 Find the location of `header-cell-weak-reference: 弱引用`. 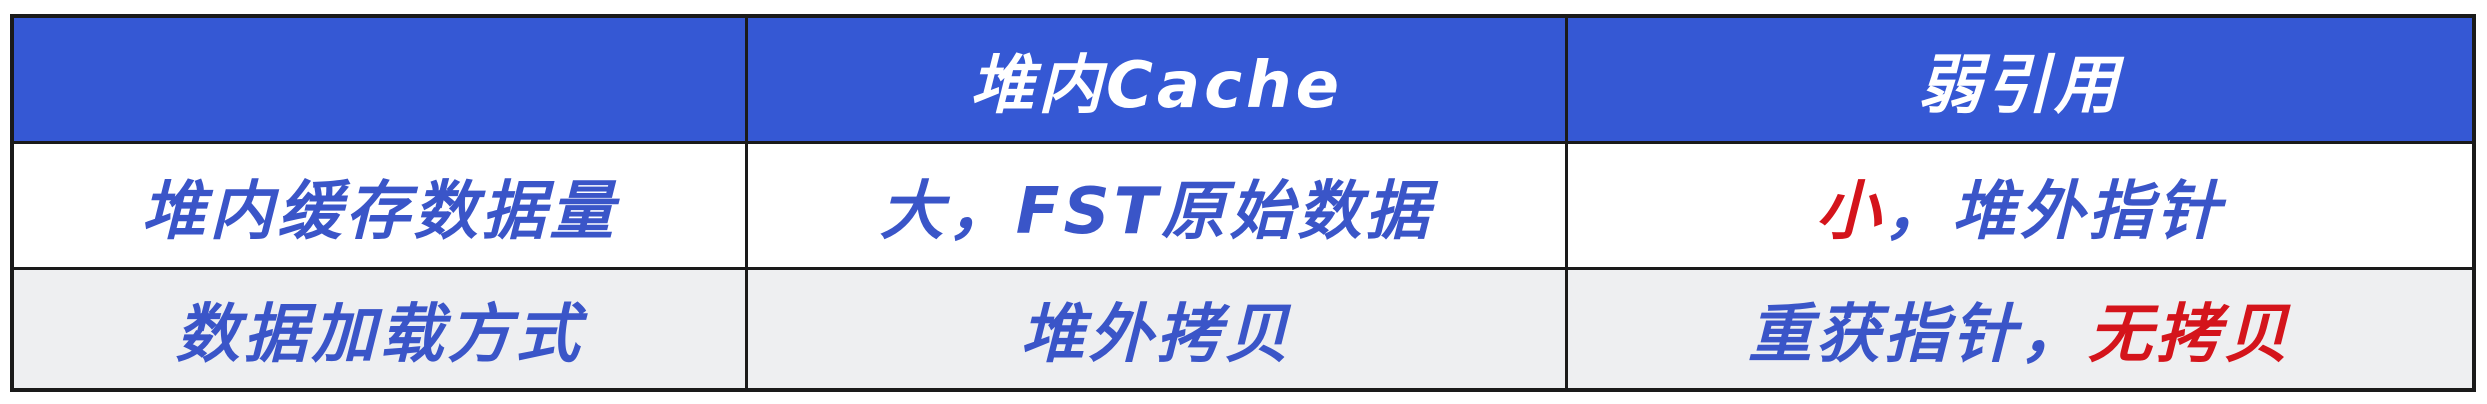

header-cell-weak-reference: 弱引用 is located at coordinates (2020, 81).